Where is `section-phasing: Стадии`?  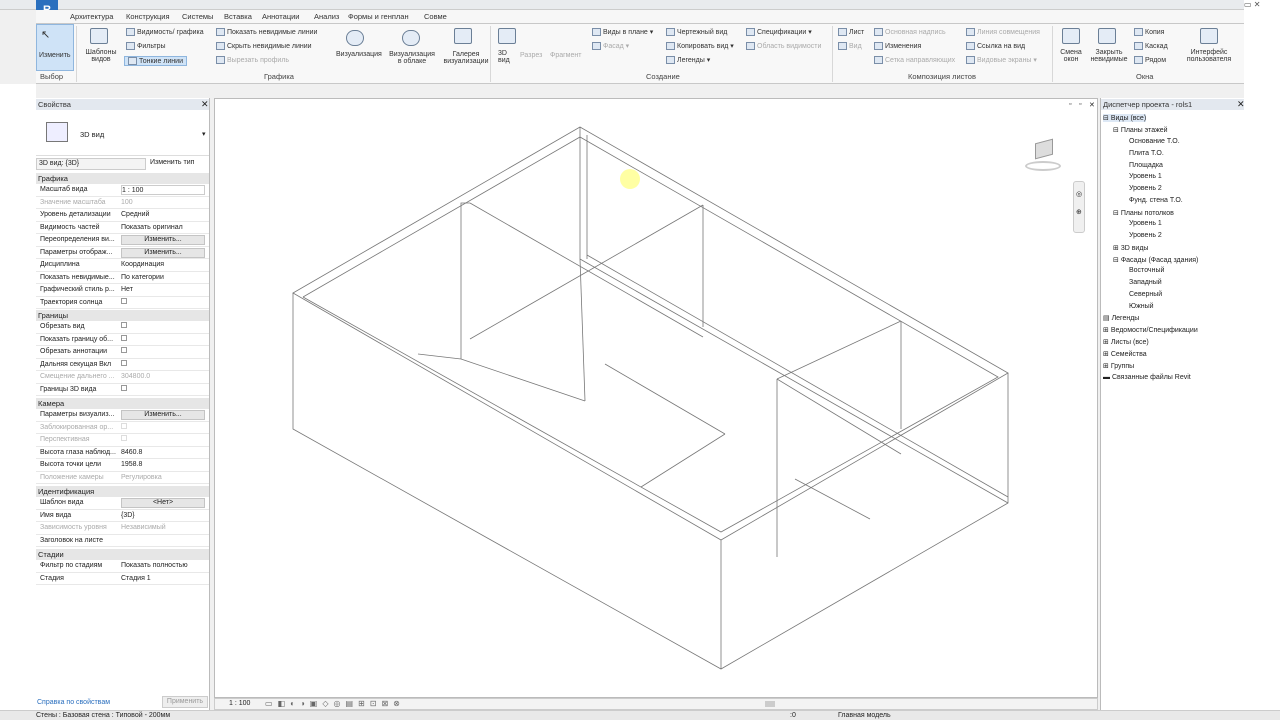 section-phasing: Стадии is located at coordinates (122, 554).